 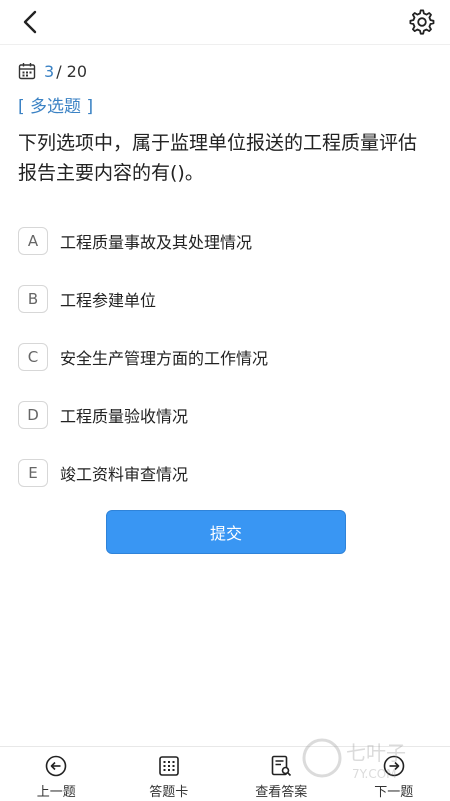 I want to click on option-d: D 工程质量验收情况, so click(x=228, y=415).